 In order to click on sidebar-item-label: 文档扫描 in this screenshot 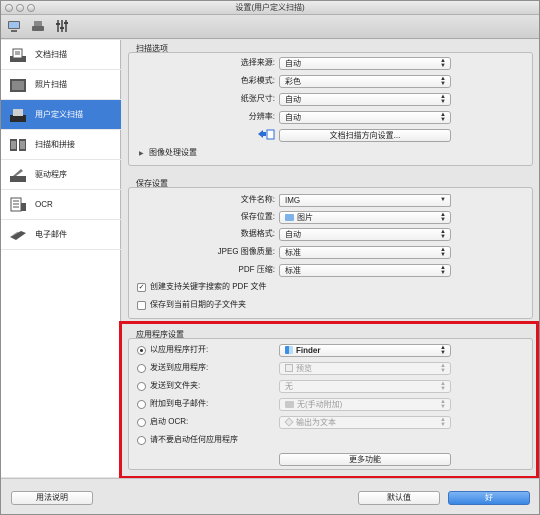, I will do `click(51, 54)`.